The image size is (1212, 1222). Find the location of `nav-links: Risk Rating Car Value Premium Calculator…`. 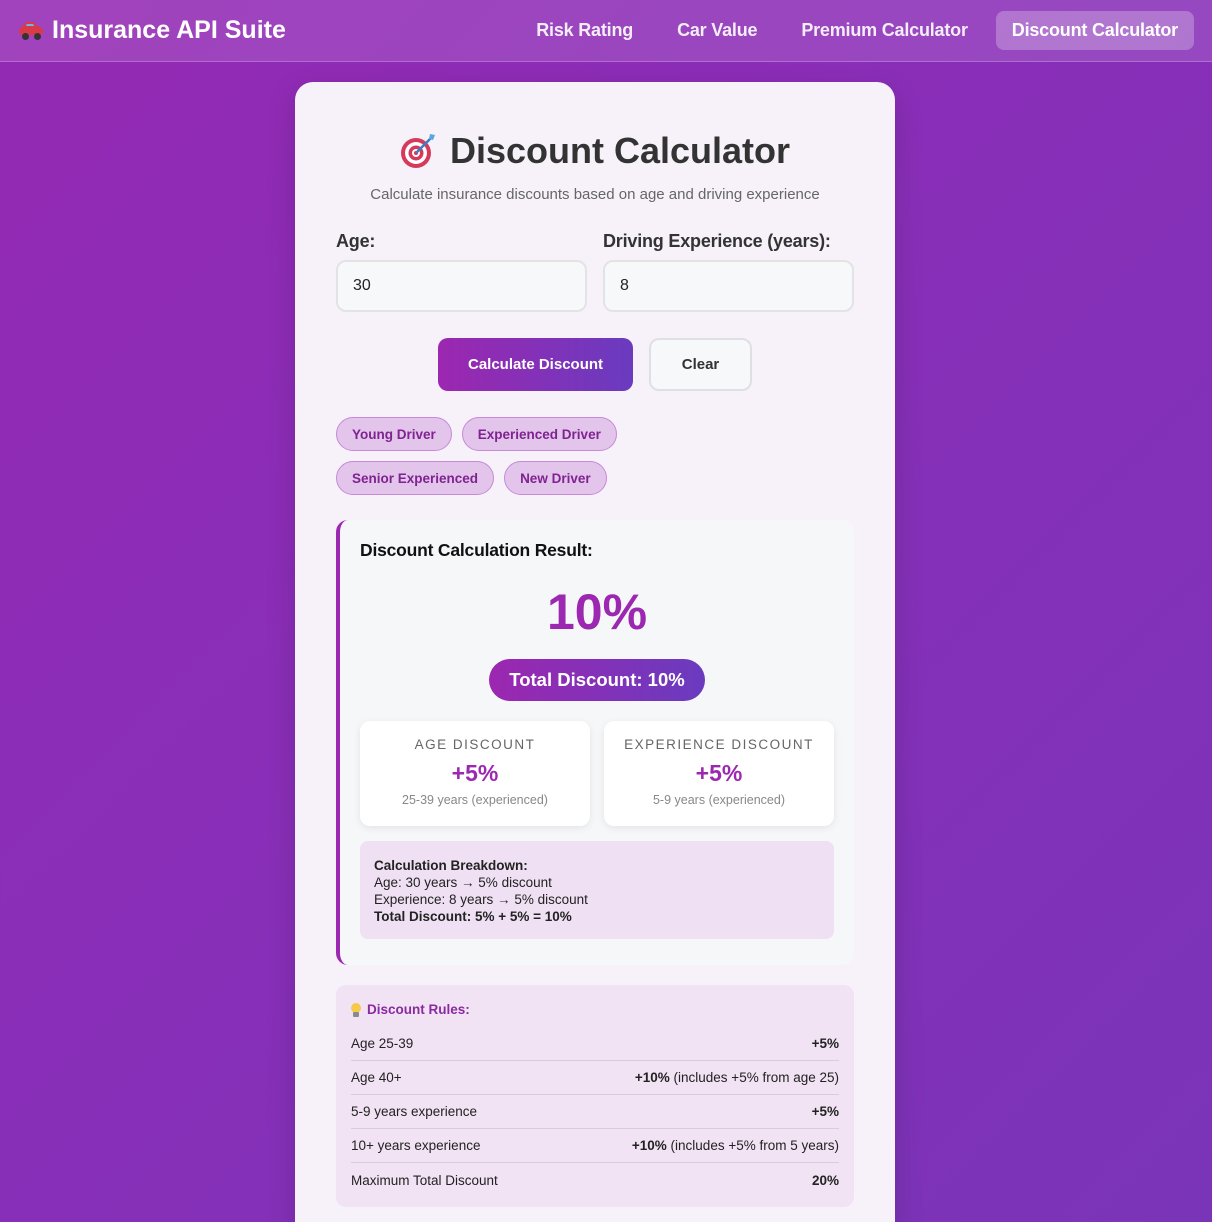

nav-links: Risk Rating Car Value Premium Calculator… is located at coordinates (857, 30).